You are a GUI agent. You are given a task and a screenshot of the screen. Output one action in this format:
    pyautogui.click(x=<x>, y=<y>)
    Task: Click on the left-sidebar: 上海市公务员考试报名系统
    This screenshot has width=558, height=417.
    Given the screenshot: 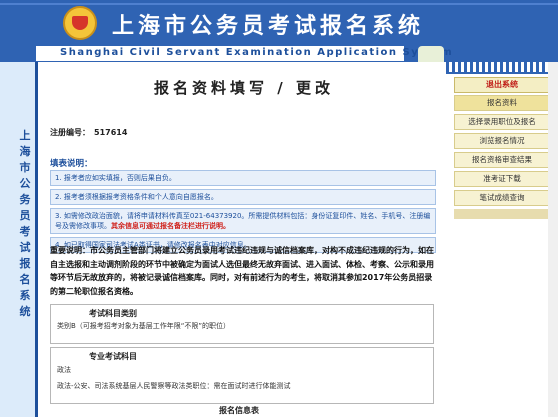 What is the action you would take?
    pyautogui.click(x=19, y=239)
    